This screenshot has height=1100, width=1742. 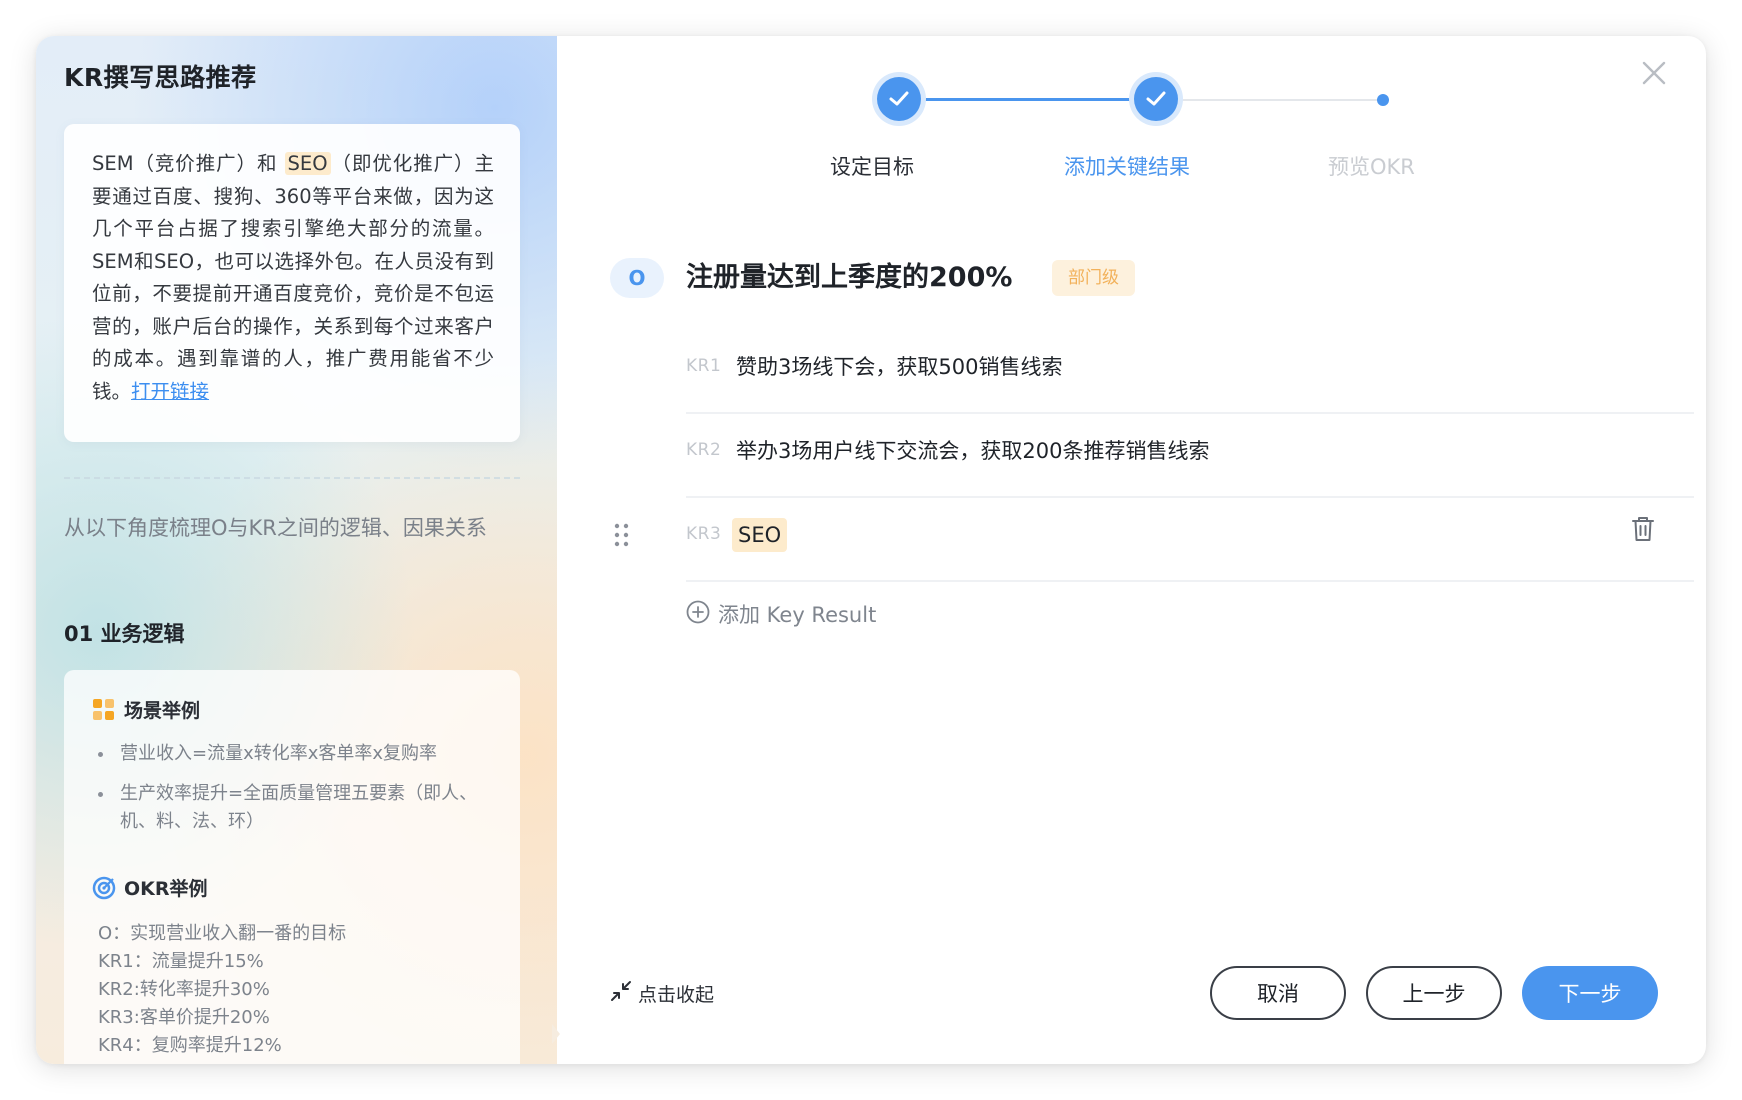 What do you see at coordinates (704, 366) in the screenshot?
I see `kr-label: KR1` at bounding box center [704, 366].